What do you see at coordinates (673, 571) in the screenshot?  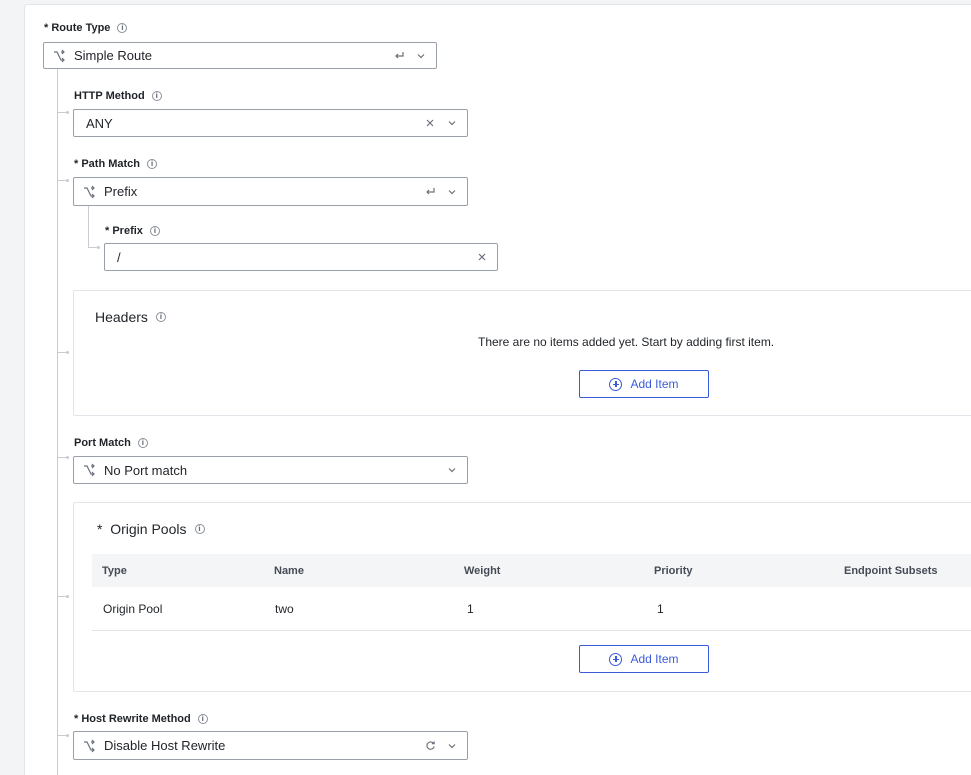 I see `column-header-priority: Priority` at bounding box center [673, 571].